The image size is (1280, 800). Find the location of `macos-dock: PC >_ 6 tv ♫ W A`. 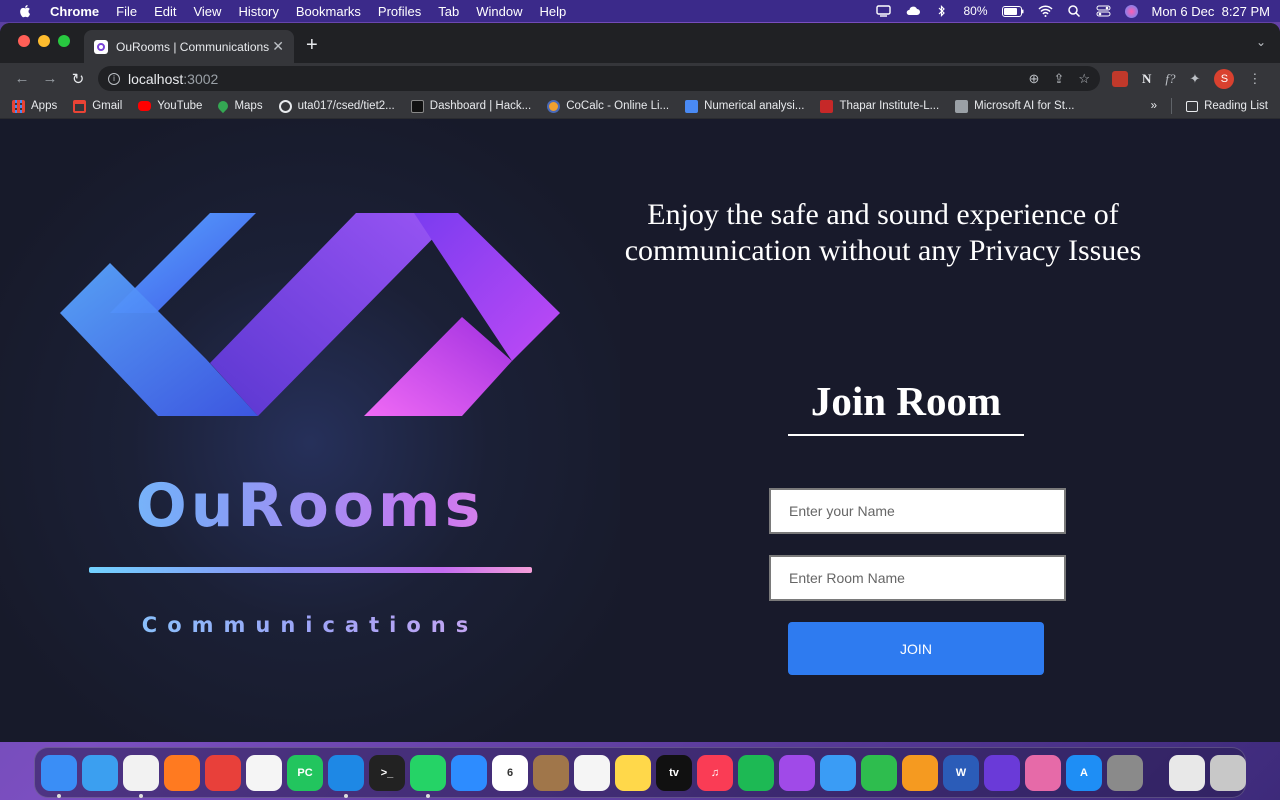

macos-dock: PC >_ 6 tv ♫ W A is located at coordinates (640, 772).